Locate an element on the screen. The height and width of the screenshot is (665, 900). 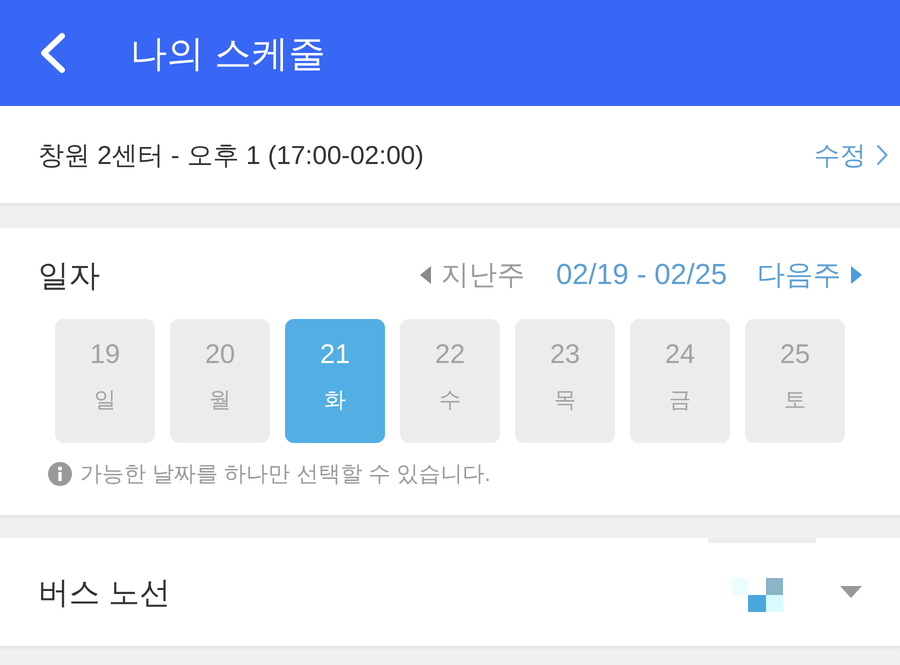
day-tile: 19 일 is located at coordinates (105, 381).